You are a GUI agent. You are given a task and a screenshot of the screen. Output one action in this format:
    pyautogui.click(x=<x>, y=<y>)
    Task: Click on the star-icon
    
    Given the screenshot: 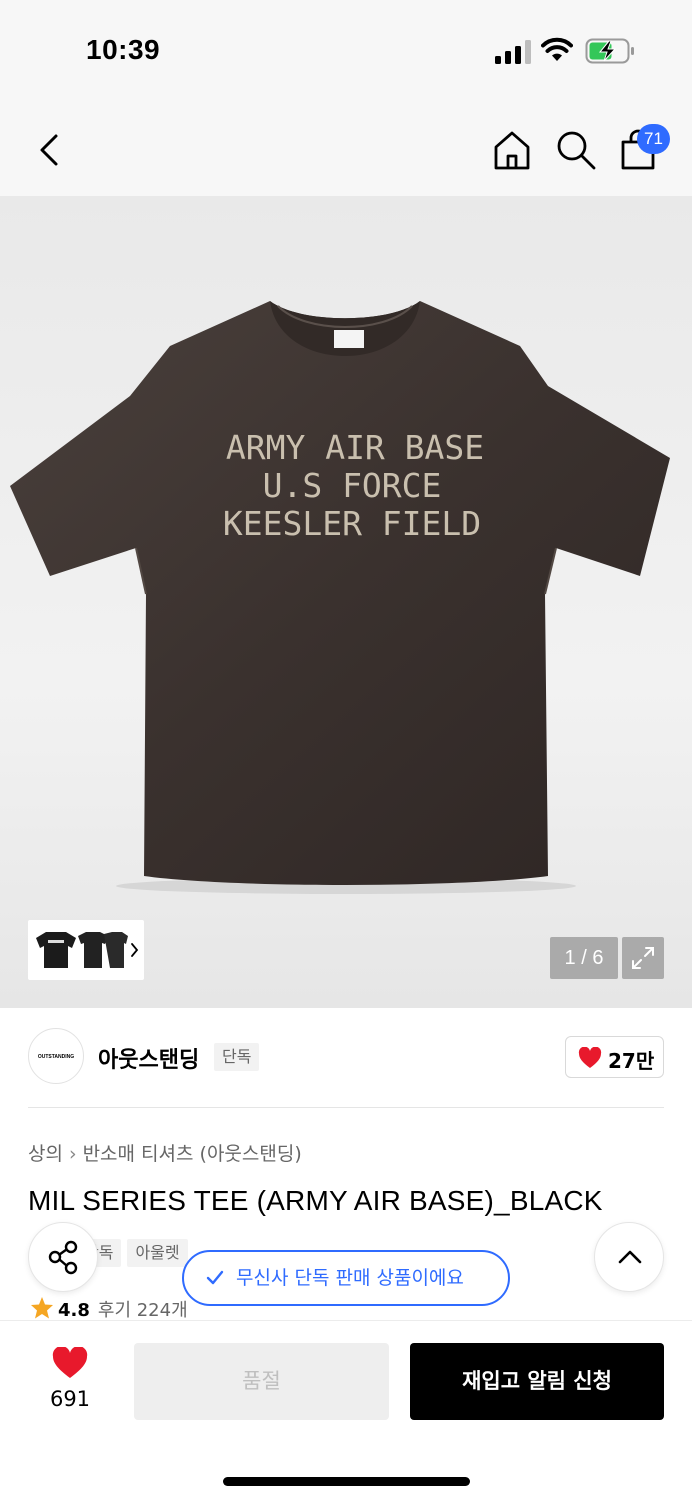 What is the action you would take?
    pyautogui.click(x=42, y=1308)
    